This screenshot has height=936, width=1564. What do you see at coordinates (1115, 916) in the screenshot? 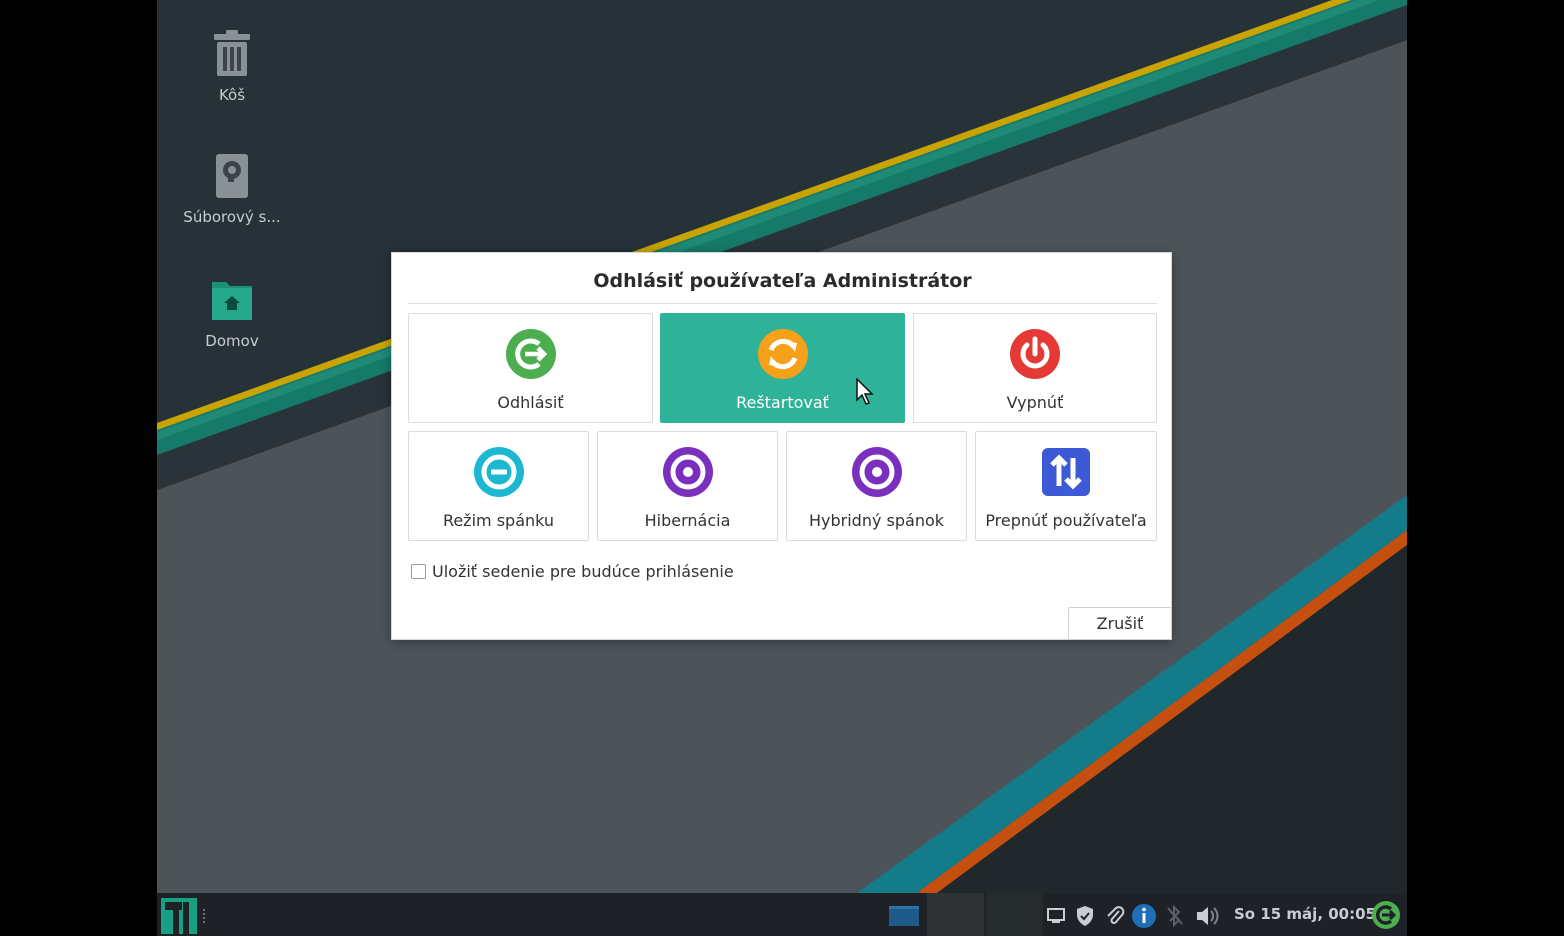
I see `paperclip-icon` at bounding box center [1115, 916].